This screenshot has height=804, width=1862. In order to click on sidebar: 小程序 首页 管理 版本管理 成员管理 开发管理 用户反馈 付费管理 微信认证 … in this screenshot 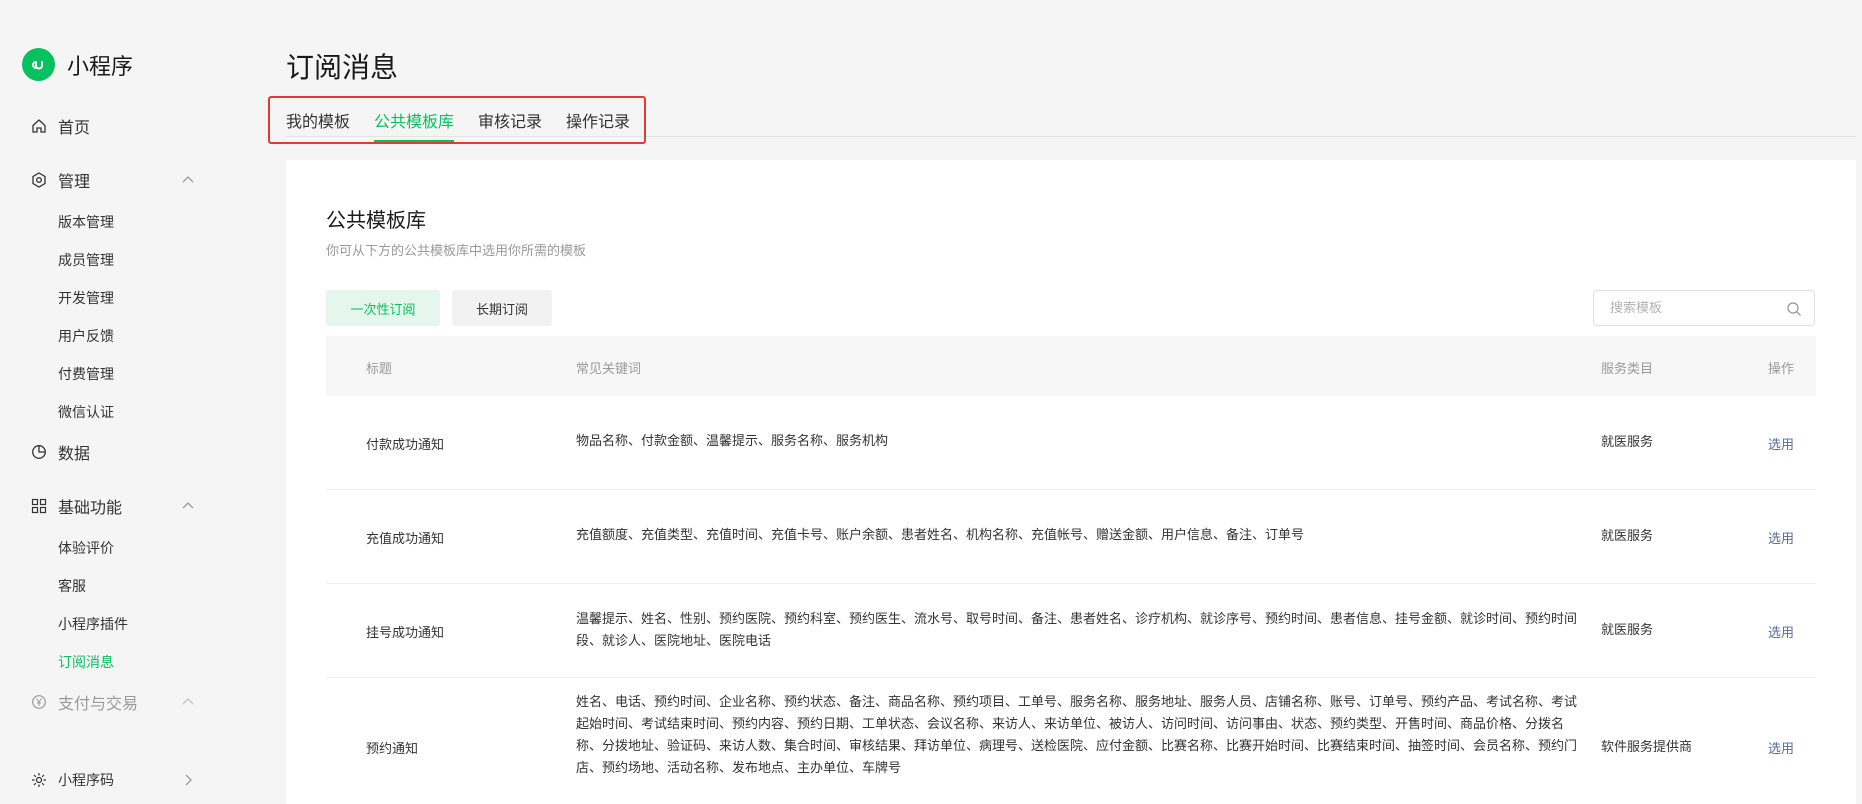, I will do `click(120, 402)`.